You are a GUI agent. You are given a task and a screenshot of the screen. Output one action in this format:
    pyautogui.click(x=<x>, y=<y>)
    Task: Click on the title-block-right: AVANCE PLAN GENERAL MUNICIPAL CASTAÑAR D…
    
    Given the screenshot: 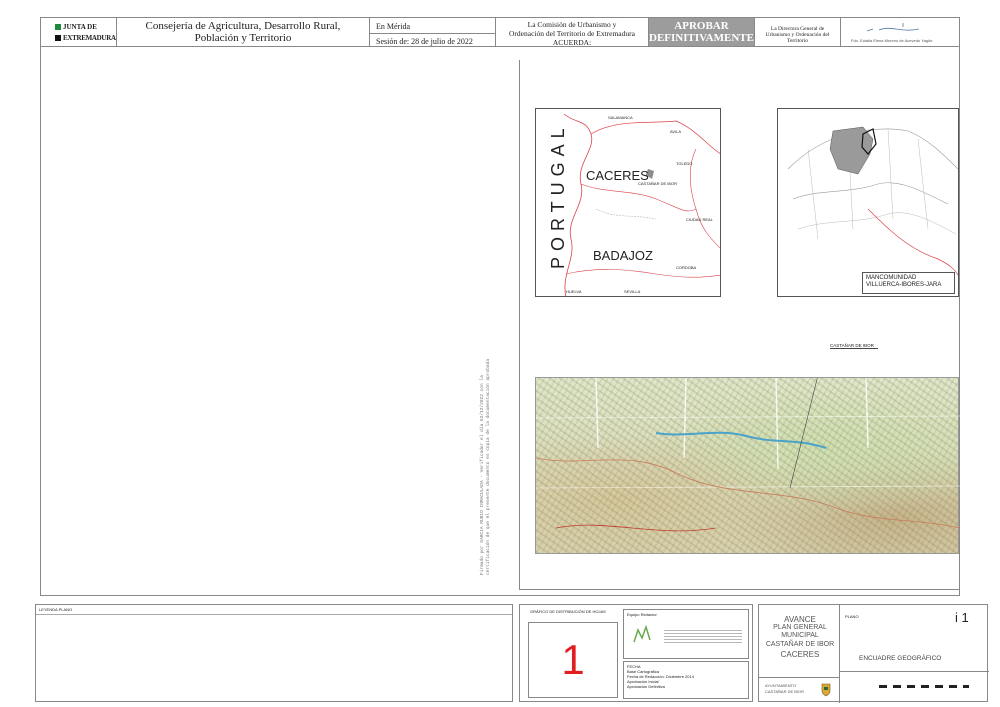 What is the action you would take?
    pyautogui.click(x=873, y=653)
    